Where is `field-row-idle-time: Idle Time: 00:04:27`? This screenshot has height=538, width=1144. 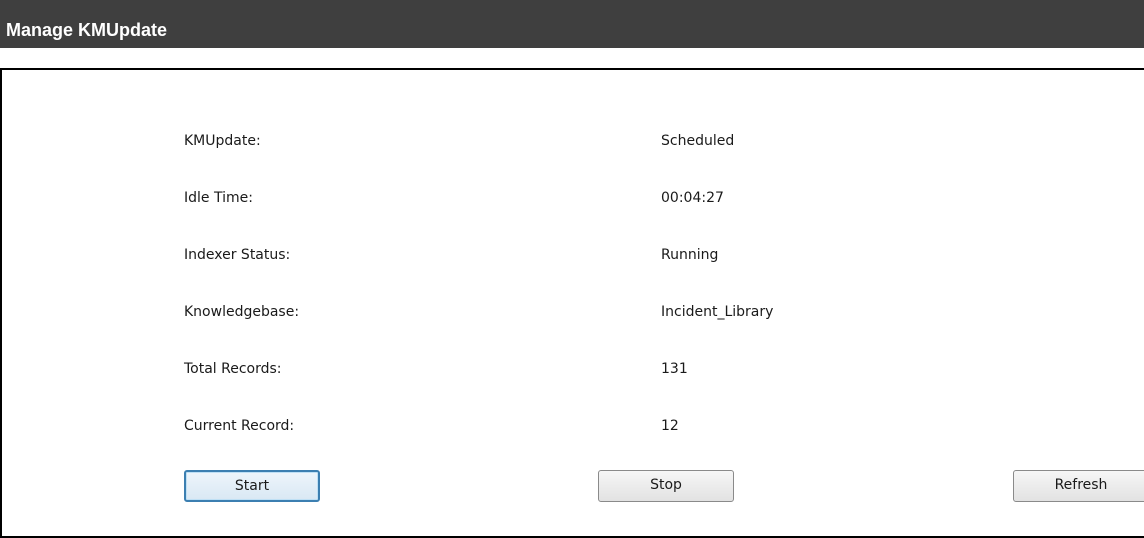
field-row-idle-time: Idle Time: 00:04:27 is located at coordinates (572, 198).